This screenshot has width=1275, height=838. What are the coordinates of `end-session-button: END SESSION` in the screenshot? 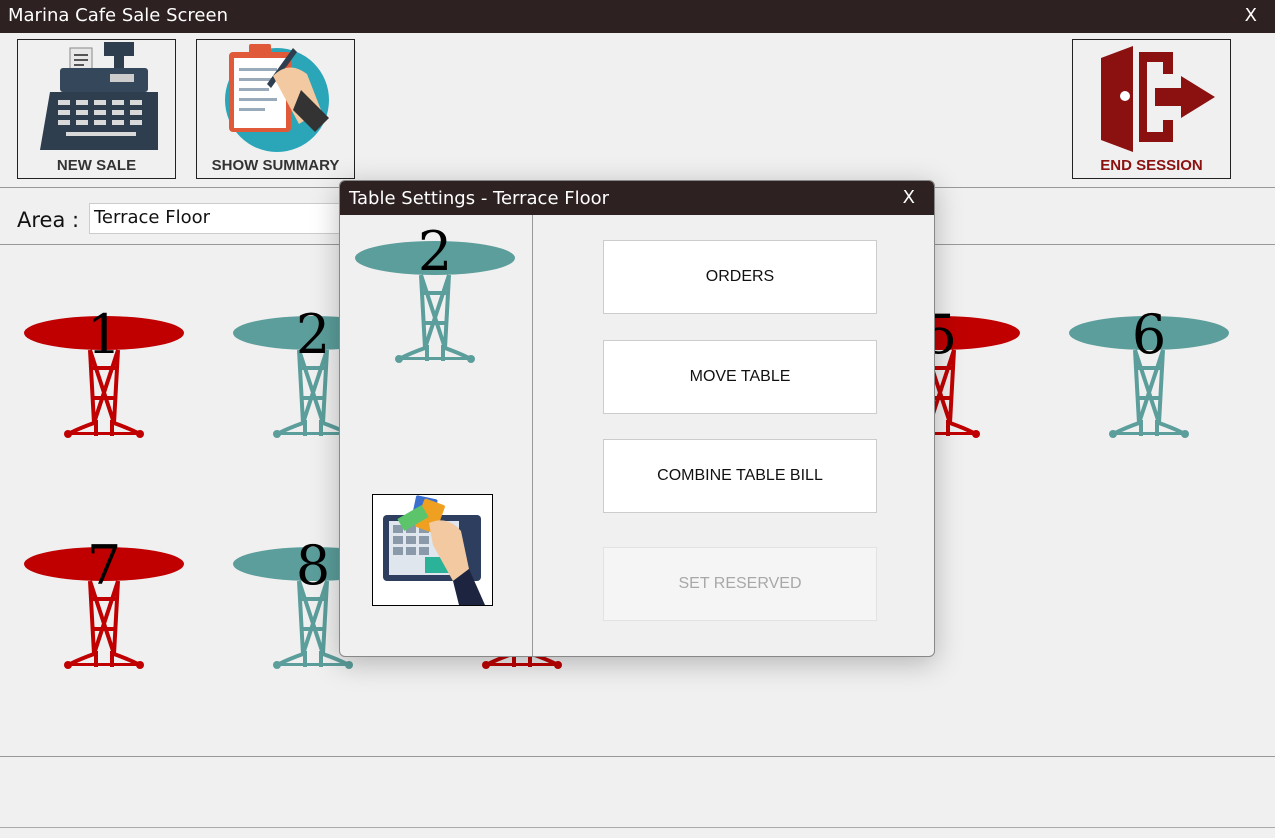 It's located at (1151, 109).